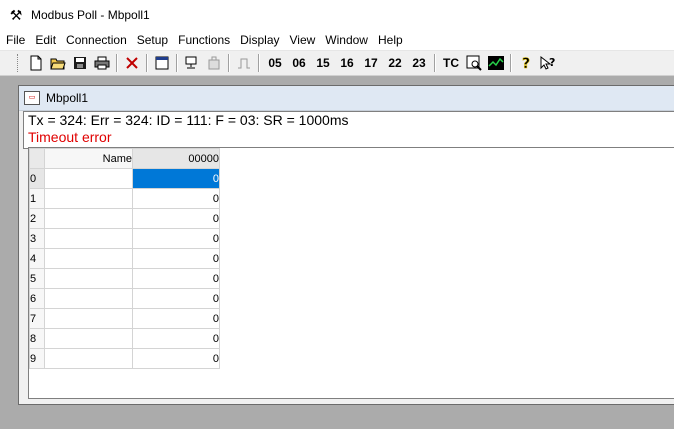 The image size is (674, 429). Describe the element at coordinates (303, 40) in the screenshot. I see `menu-view: View` at that location.